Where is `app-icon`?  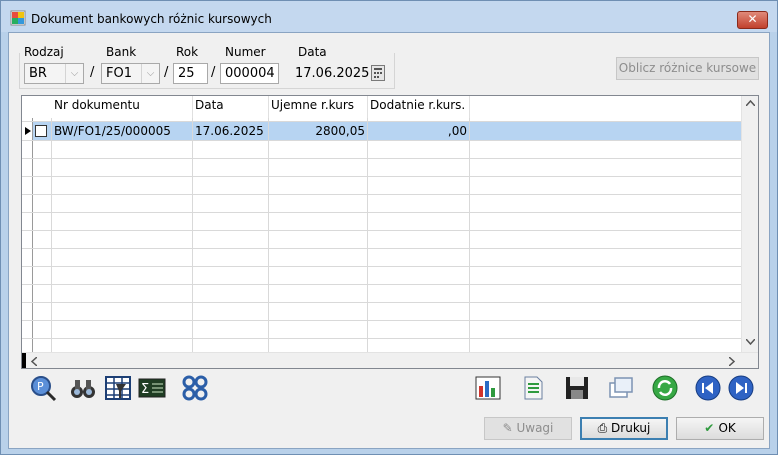 app-icon is located at coordinates (18, 18).